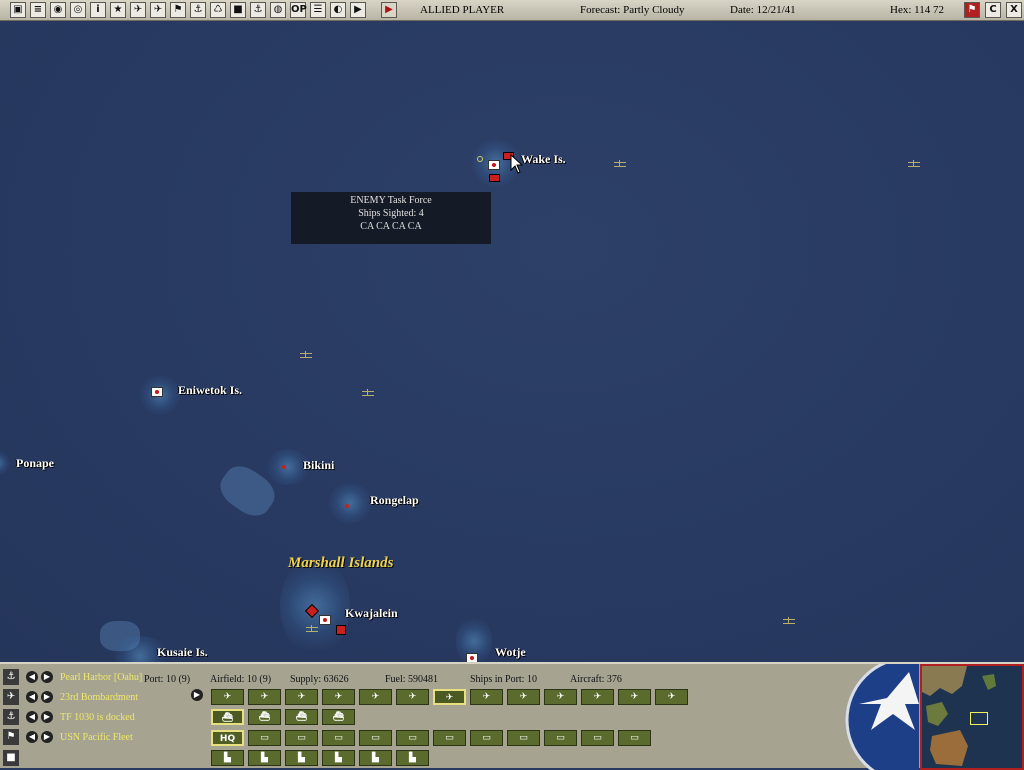  I want to click on list-icon: ◐, so click(338, 10).